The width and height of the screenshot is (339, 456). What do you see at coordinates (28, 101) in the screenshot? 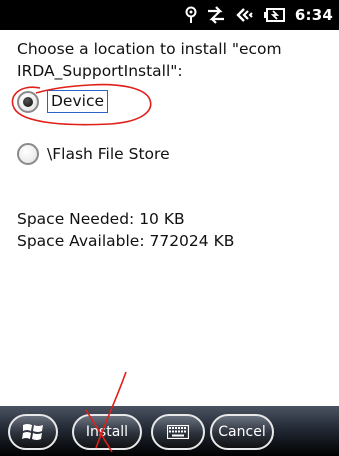
I see `device-radio-button` at bounding box center [28, 101].